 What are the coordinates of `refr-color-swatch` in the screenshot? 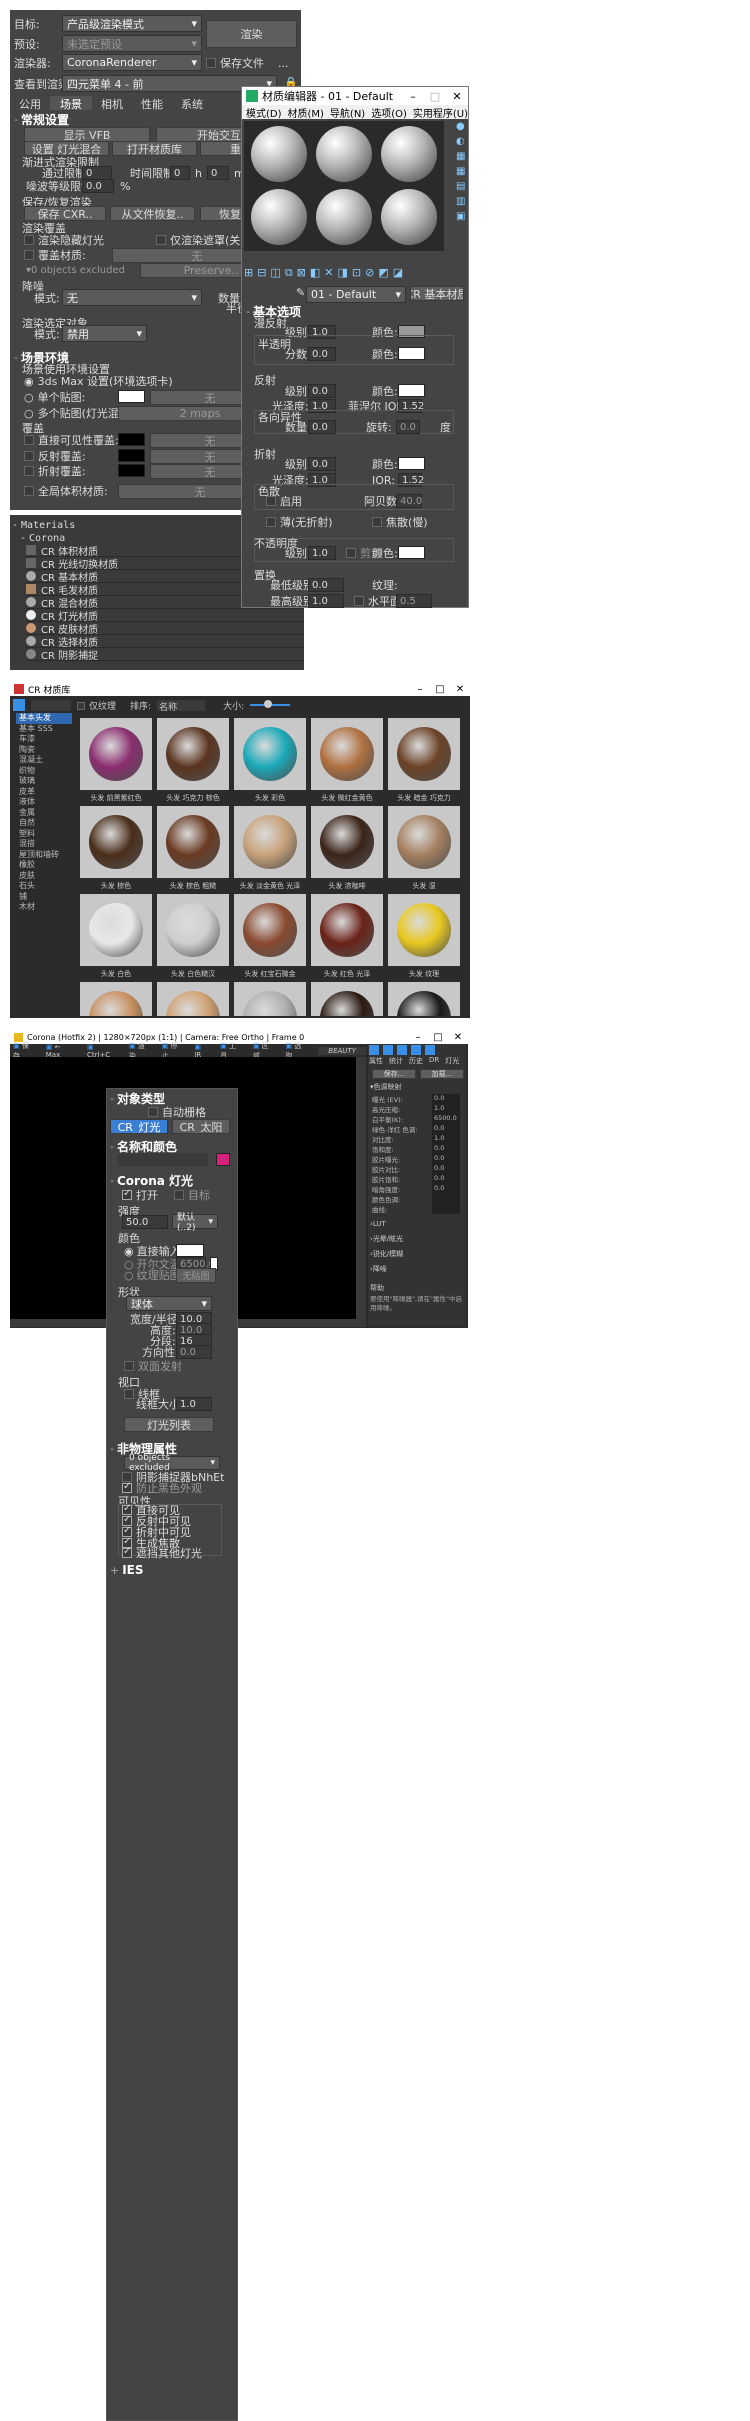 It's located at (411, 463).